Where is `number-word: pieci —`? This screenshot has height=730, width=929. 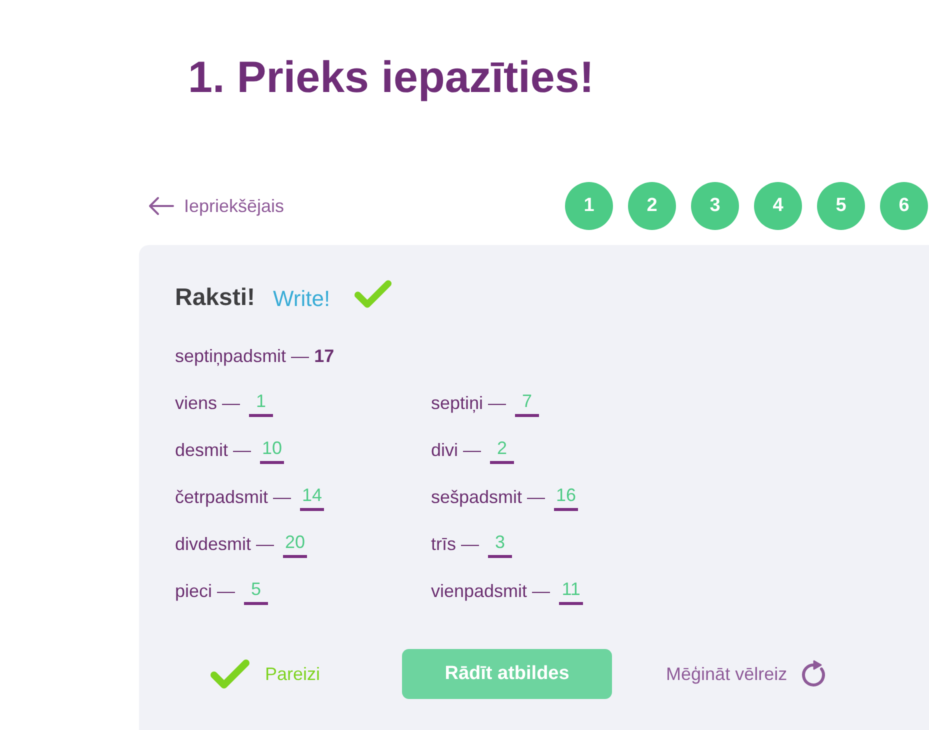 number-word: pieci — is located at coordinates (205, 591).